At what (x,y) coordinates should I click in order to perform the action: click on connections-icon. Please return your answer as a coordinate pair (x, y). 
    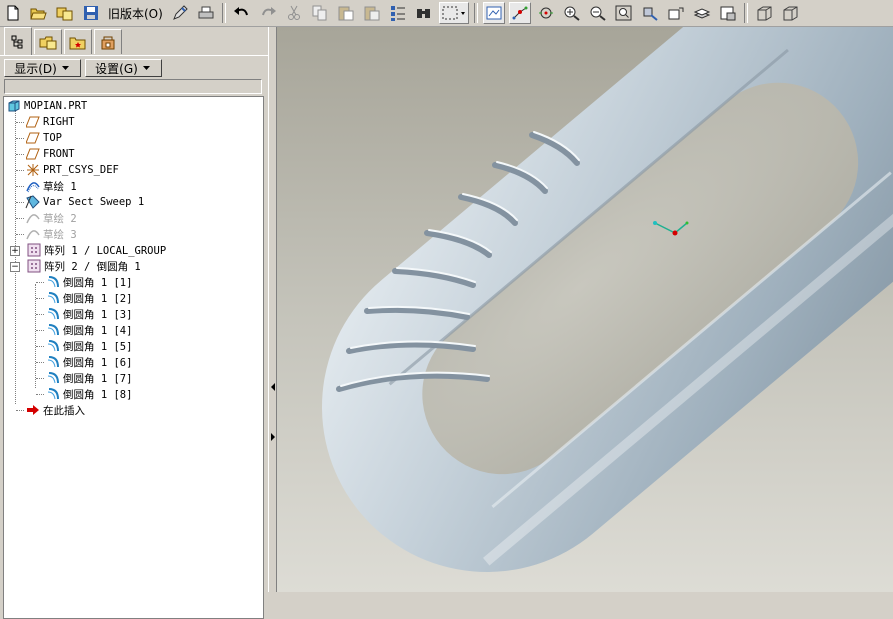
    Looking at the image, I should click on (108, 43).